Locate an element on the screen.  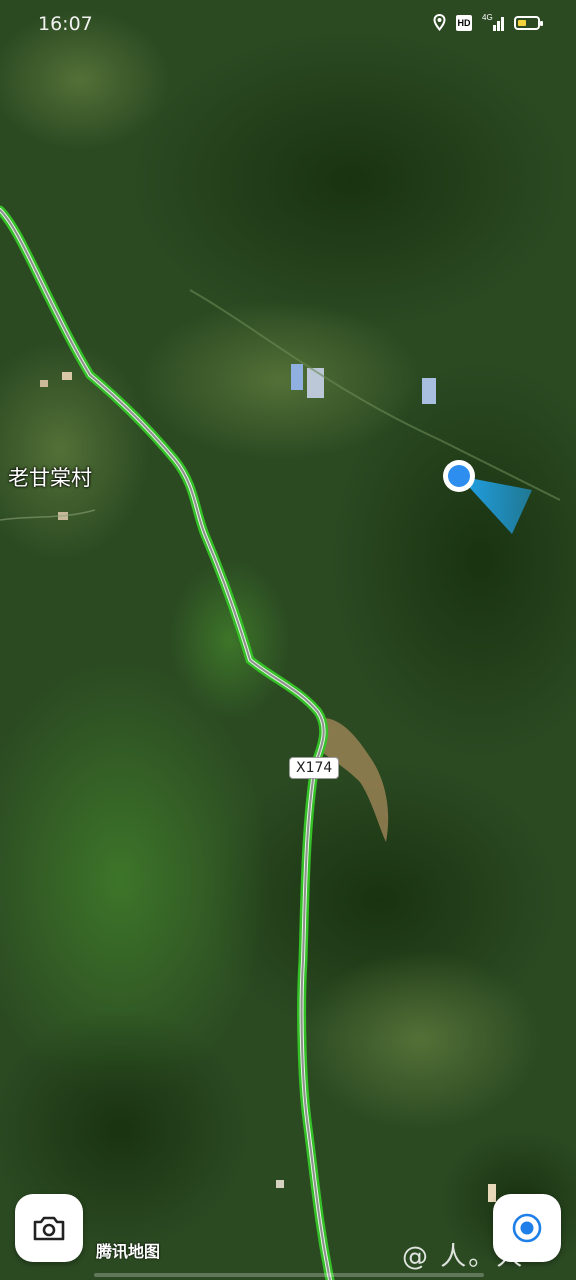
status-time: 16:07 is located at coordinates (65, 24).